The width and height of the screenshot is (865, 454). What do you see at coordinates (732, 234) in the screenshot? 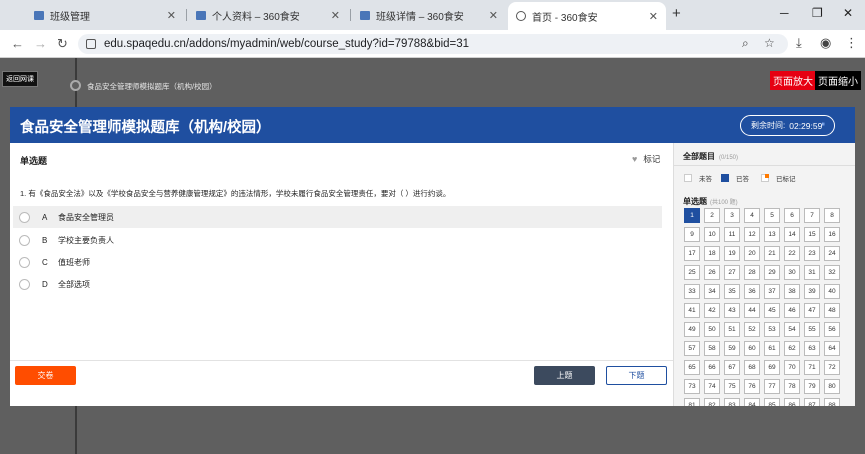
I see `question-number-cell: 11` at bounding box center [732, 234].